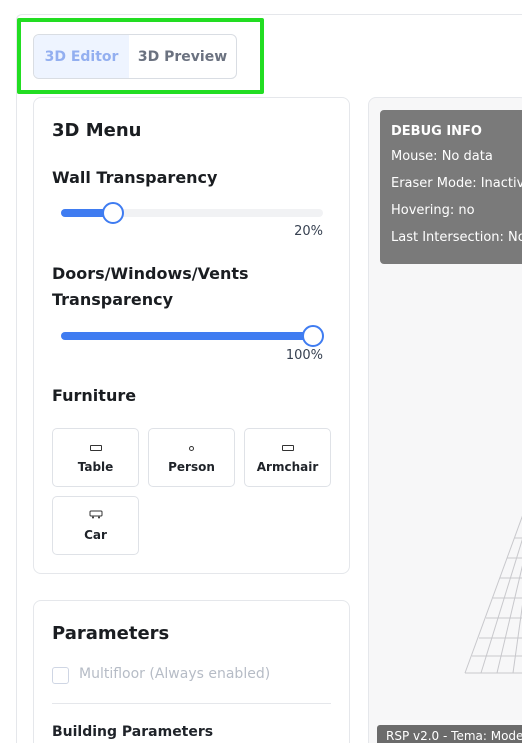  What do you see at coordinates (449, 734) in the screenshot?
I see `status-bar: RSP v2.0 - Tema: Modern` at bounding box center [449, 734].